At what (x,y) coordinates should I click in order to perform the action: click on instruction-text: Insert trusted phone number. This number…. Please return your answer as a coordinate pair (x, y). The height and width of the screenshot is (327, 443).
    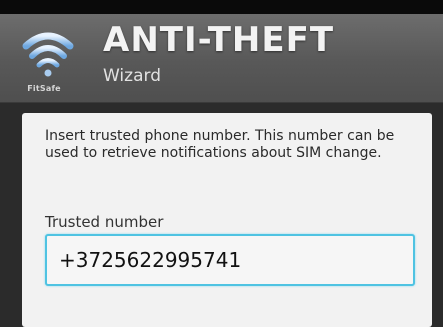
    Looking at the image, I should click on (220, 144).